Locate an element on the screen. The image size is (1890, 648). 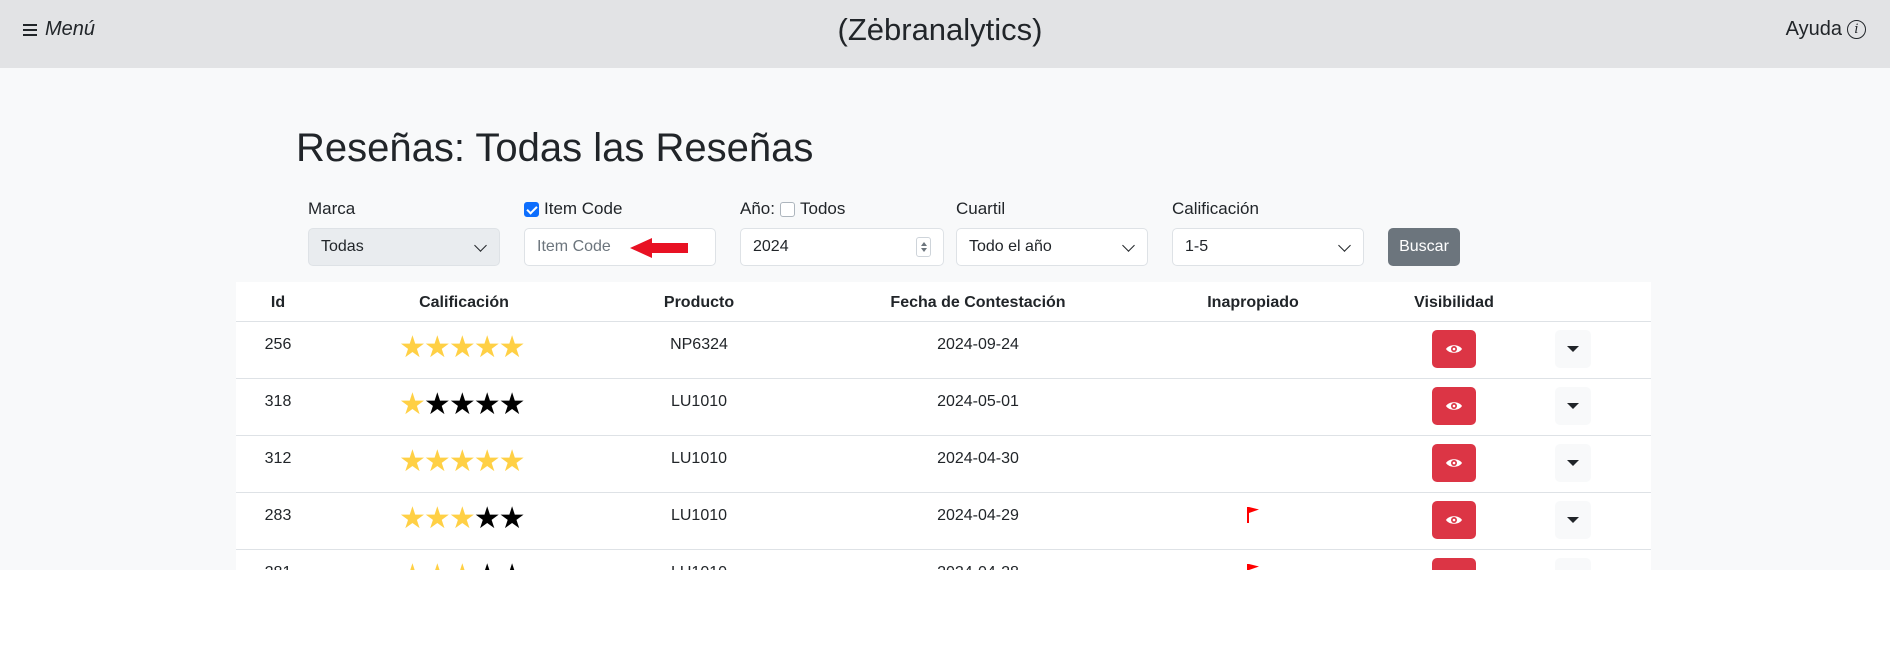
cuartil-label: Cuartil is located at coordinates (980, 209).